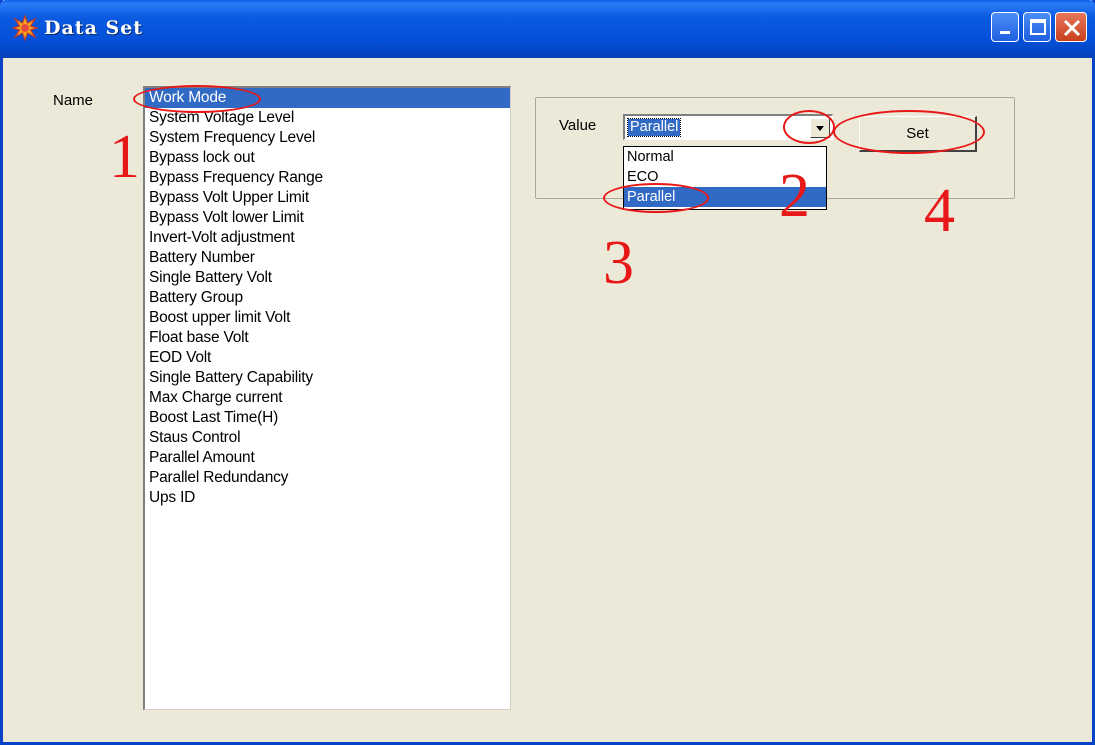  I want to click on maximize-button, so click(1037, 27).